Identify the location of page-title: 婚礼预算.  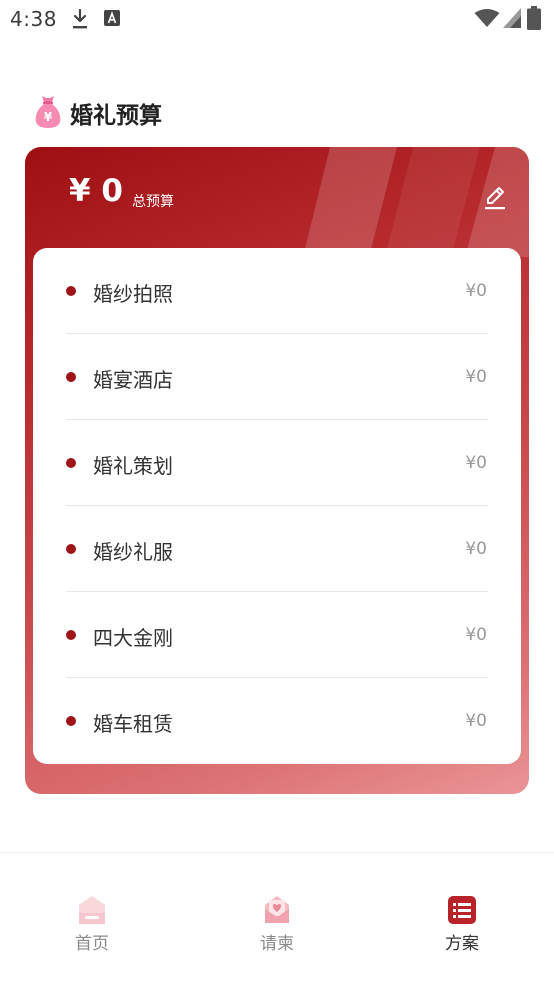
(116, 116).